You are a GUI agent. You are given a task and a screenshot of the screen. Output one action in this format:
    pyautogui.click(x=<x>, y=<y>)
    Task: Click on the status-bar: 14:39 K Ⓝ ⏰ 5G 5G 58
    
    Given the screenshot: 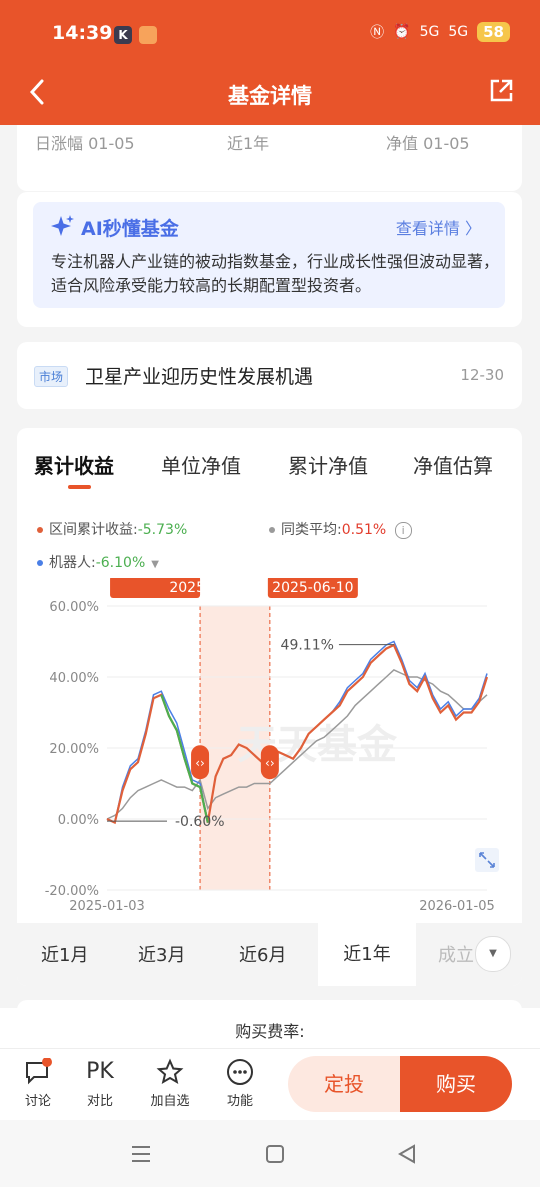 What is the action you would take?
    pyautogui.click(x=270, y=35)
    